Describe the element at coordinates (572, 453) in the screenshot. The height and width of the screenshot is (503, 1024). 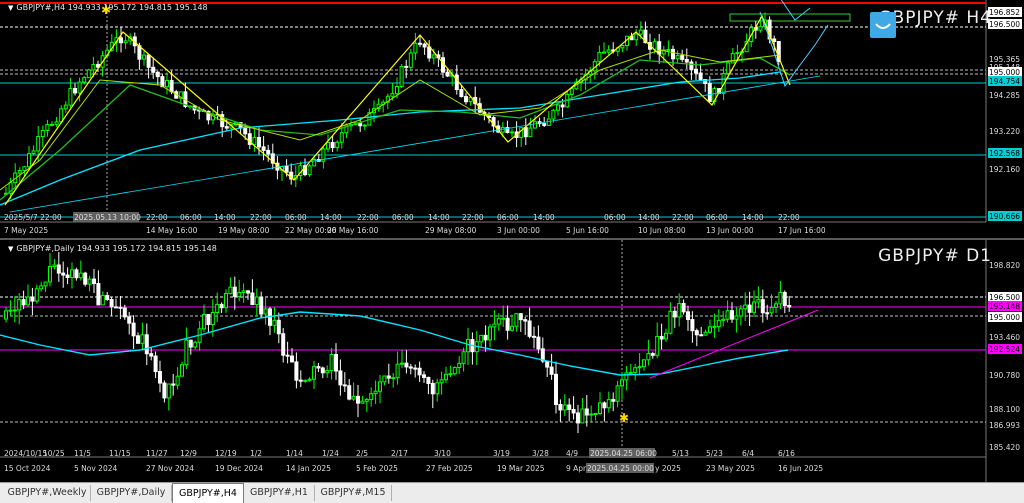
I see `d1-time-label-top: 4/9` at that location.